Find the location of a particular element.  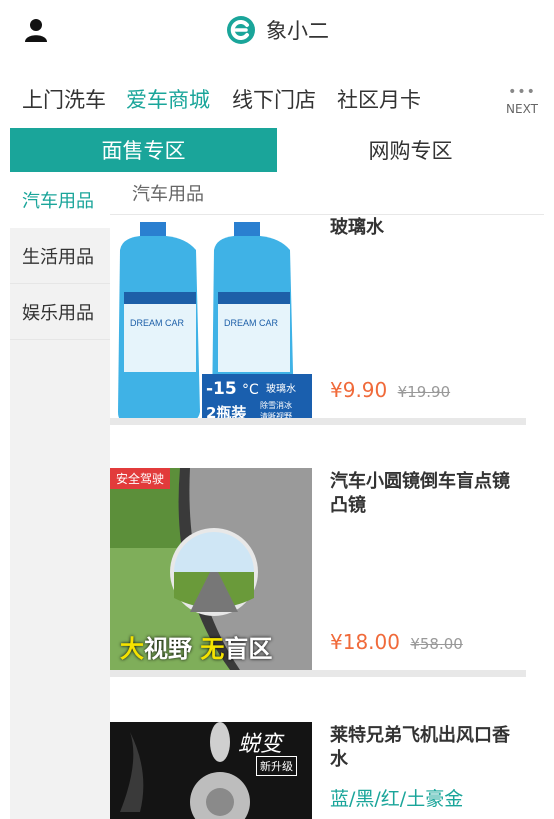

category-sidebar: 汽车用品 生活用品 娱乐用品 is located at coordinates (60, 495).